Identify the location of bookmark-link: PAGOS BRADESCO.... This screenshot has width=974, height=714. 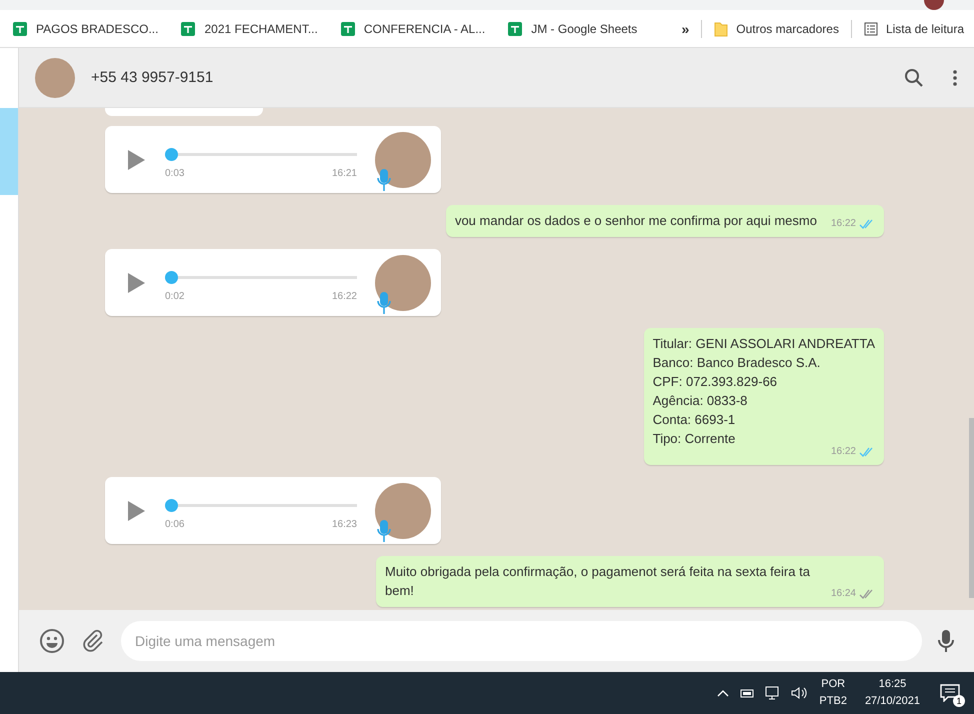
(85, 28).